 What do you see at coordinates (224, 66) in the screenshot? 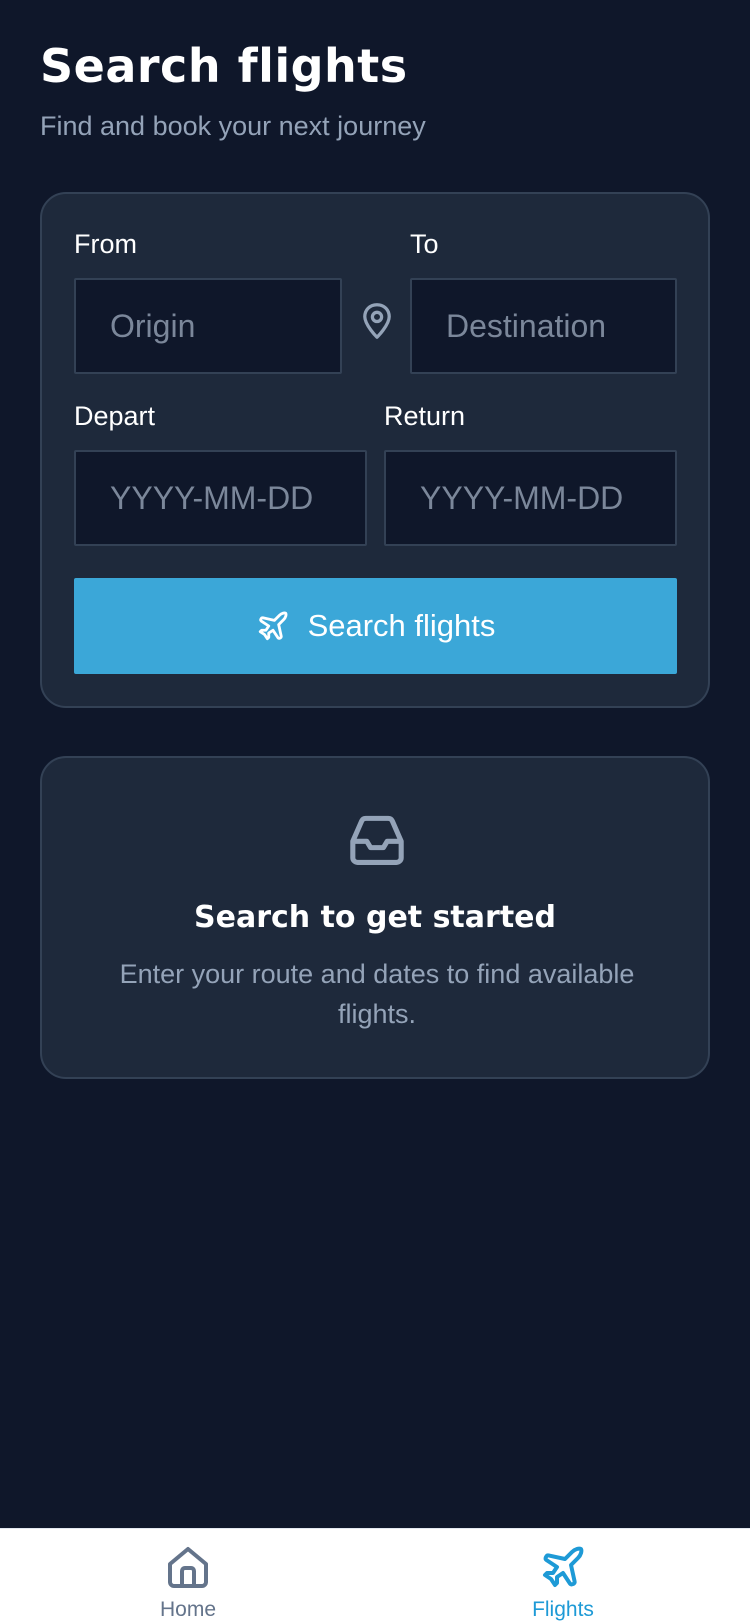
I see `page-title: Search flights` at bounding box center [224, 66].